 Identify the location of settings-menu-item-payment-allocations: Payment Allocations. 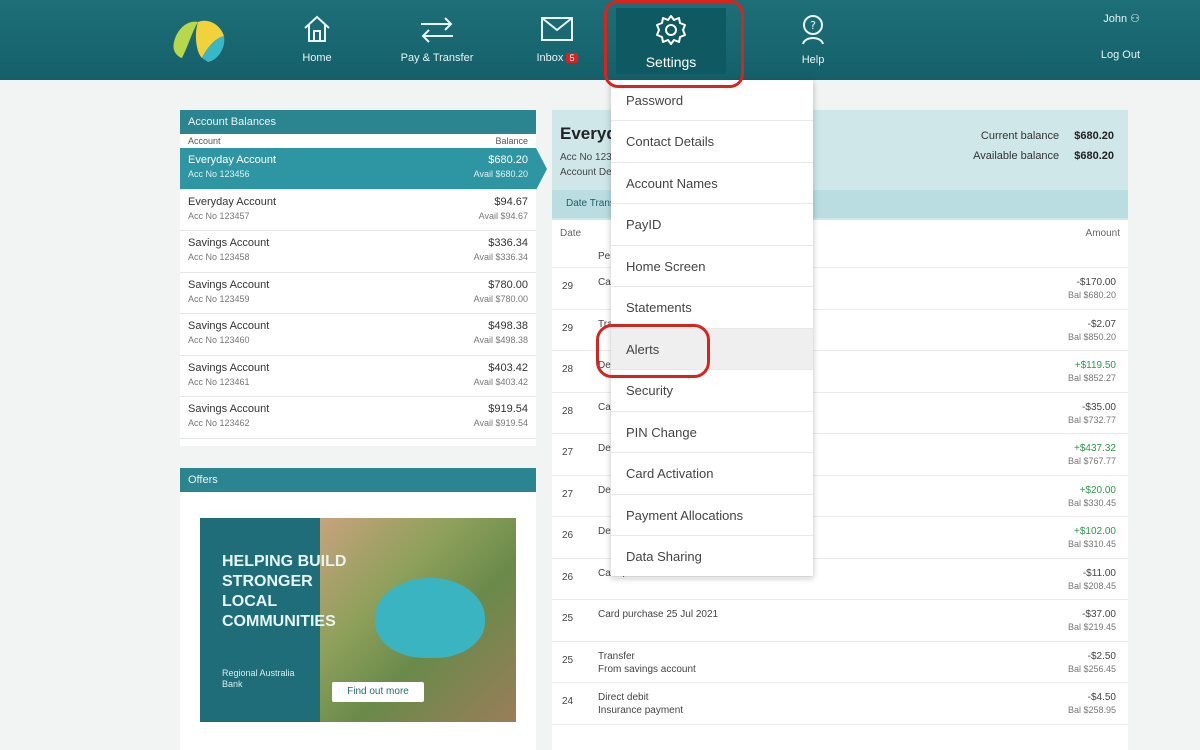
(712, 515).